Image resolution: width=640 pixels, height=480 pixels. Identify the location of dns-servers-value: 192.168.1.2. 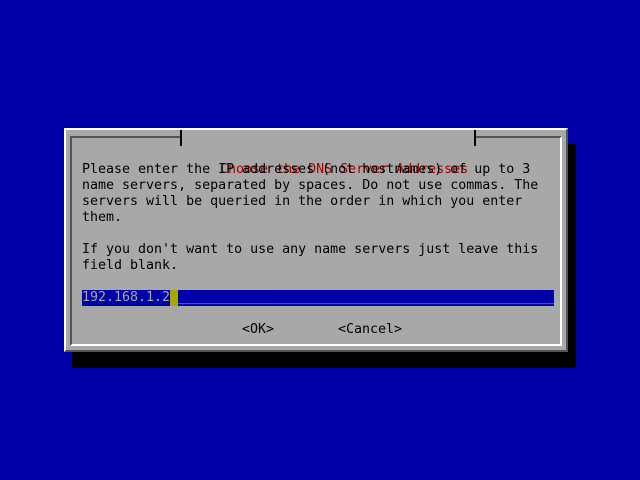
(126, 297).